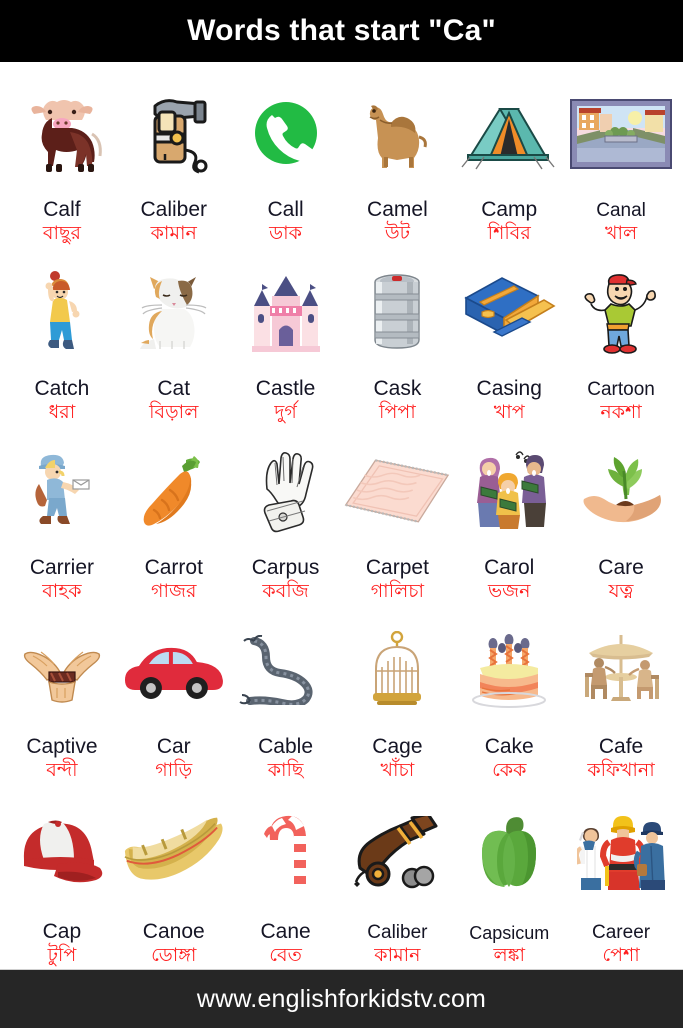  What do you see at coordinates (509, 336) in the screenshot?
I see `word-cell-casing: Casing খাপ` at bounding box center [509, 336].